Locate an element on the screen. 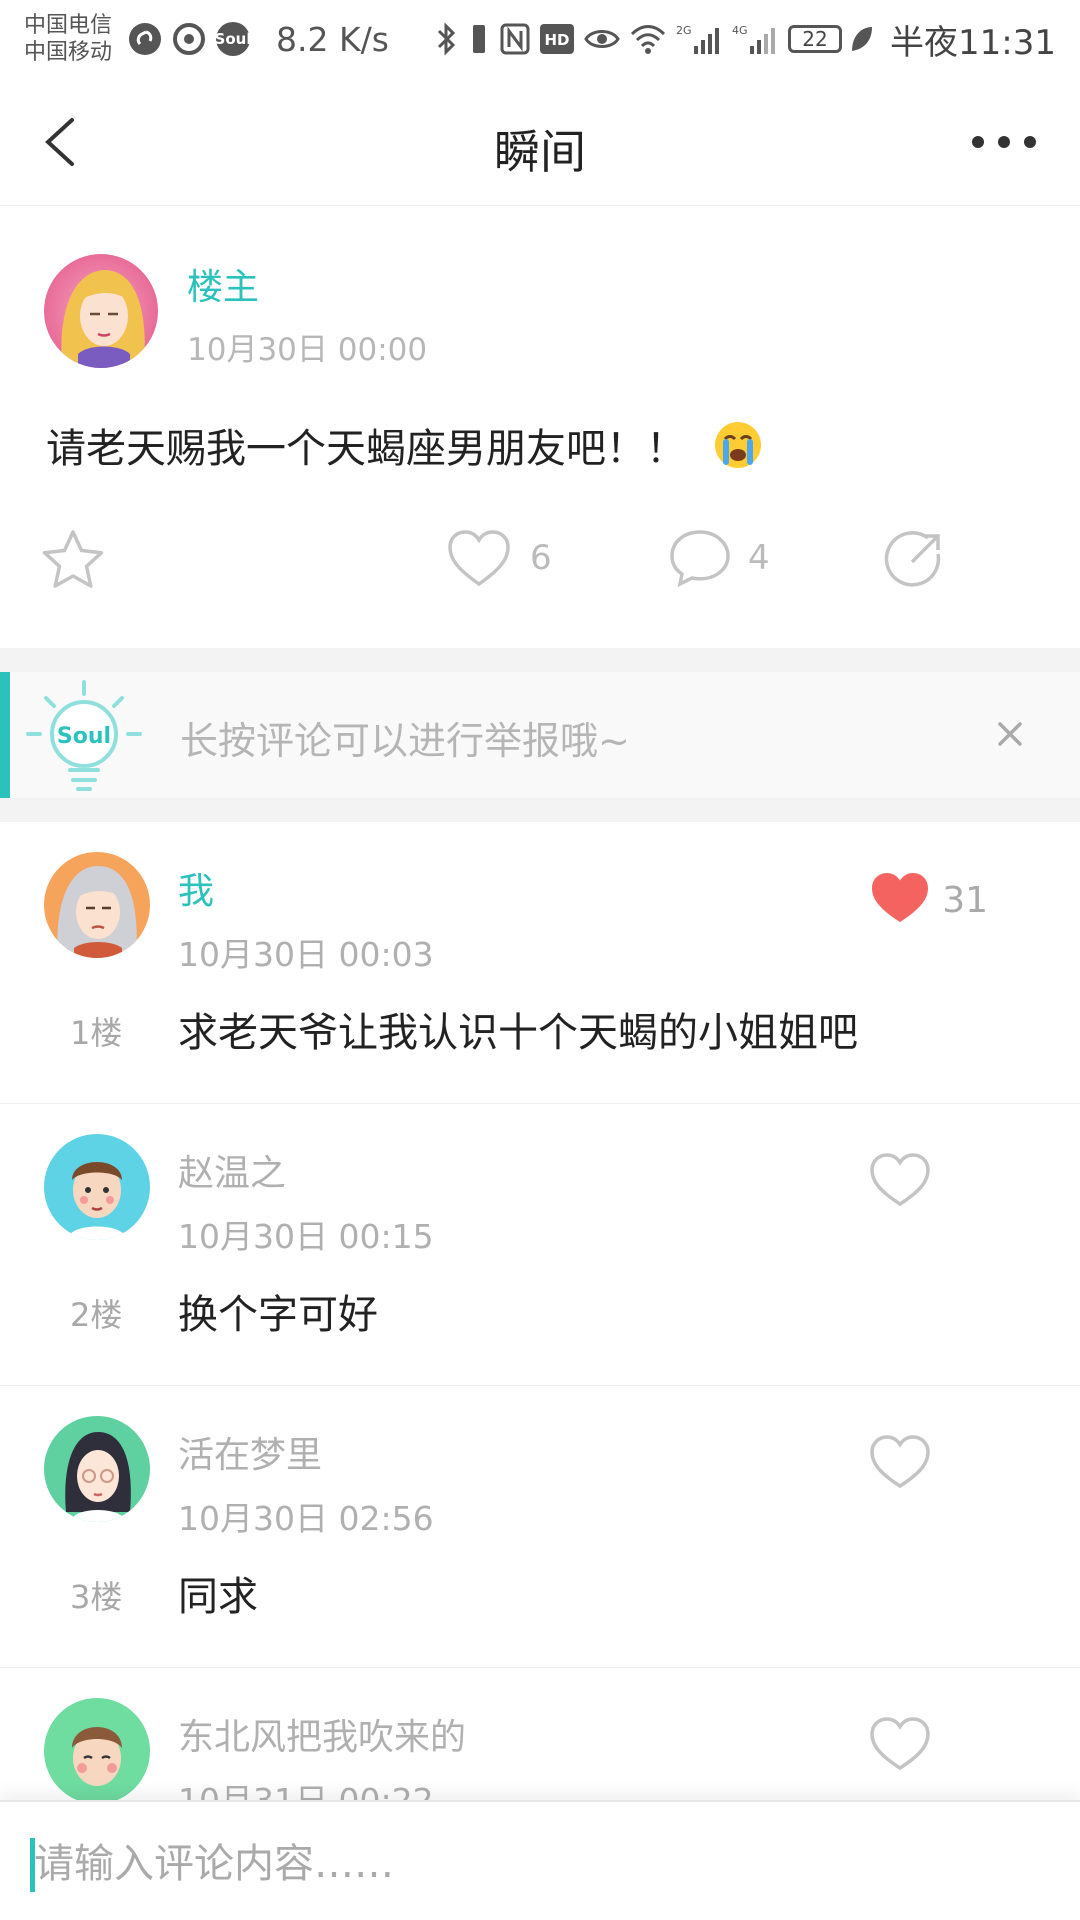 The image size is (1080, 1920). signal-2g-icon: 2G is located at coordinates (699, 39).